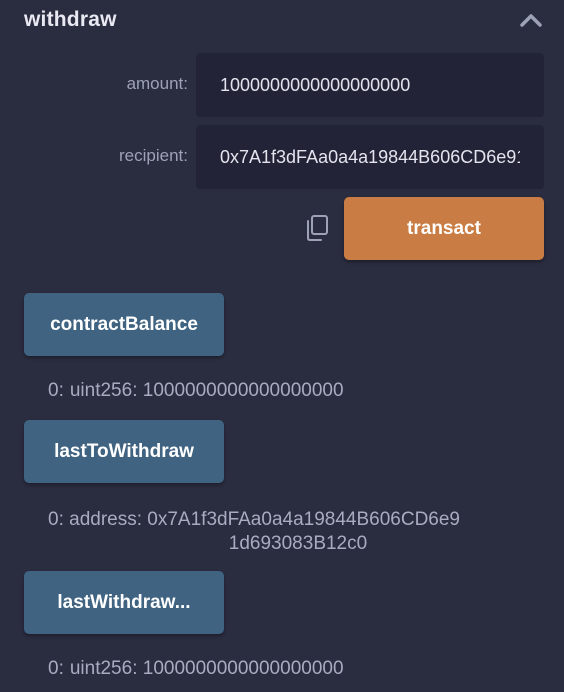  What do you see at coordinates (264, 519) in the screenshot?
I see `result-value: address: 0x7A1f3dFAa0a4a19844B606CD6e9` at bounding box center [264, 519].